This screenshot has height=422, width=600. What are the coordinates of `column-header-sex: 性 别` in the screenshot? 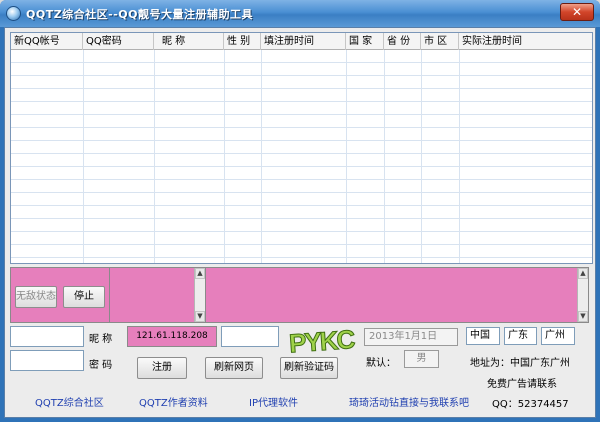 It's located at (242, 41).